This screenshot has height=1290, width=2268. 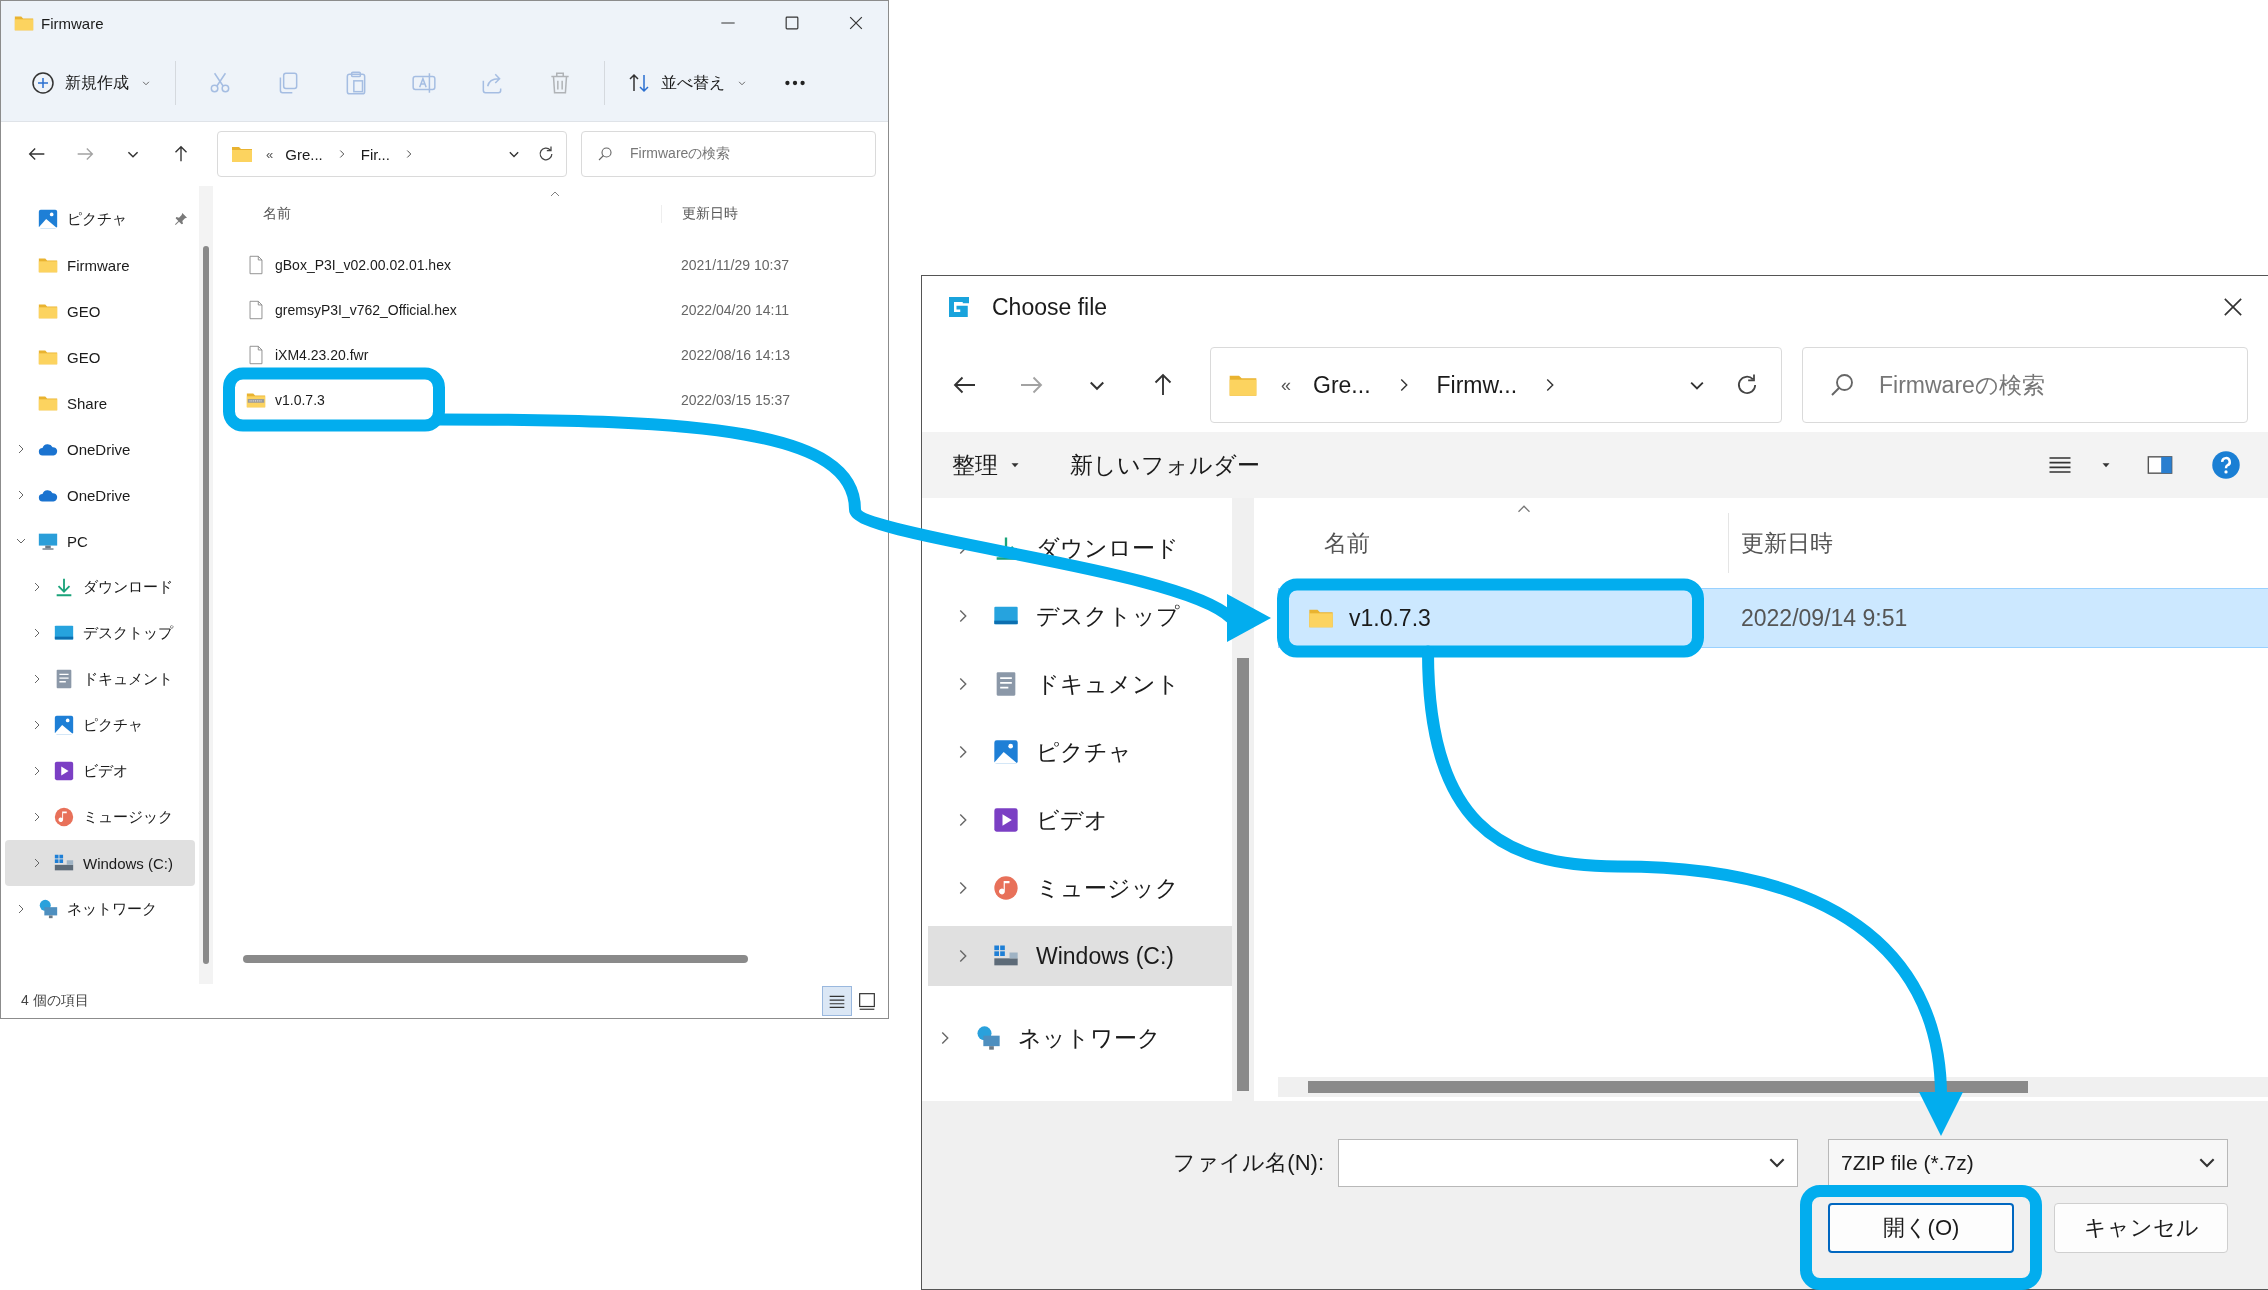 I want to click on file-row: gremsyP3I_v762_Official.hex 2022/04/20 14:11, so click(x=558, y=309).